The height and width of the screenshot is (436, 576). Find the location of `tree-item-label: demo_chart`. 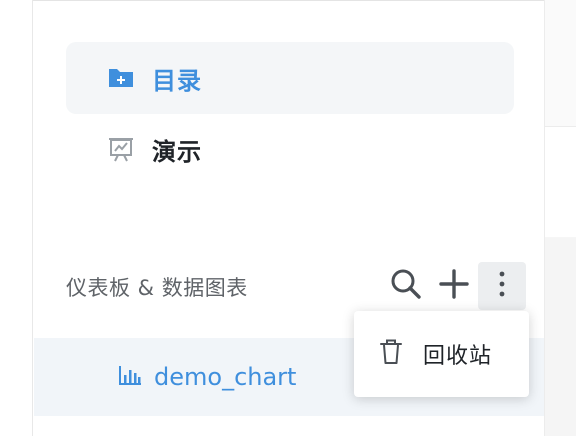

tree-item-label: demo_chart is located at coordinates (225, 377).